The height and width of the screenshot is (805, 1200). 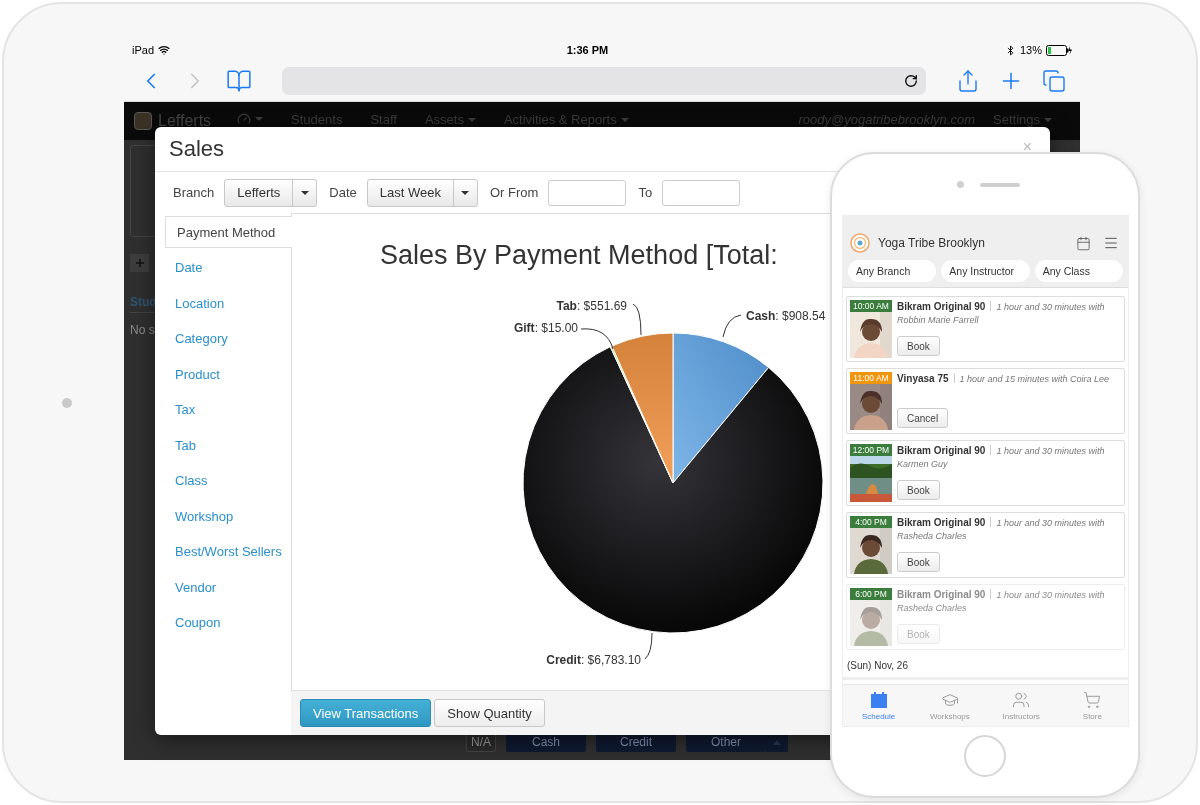 What do you see at coordinates (1054, 80) in the screenshot?
I see `tabs-button` at bounding box center [1054, 80].